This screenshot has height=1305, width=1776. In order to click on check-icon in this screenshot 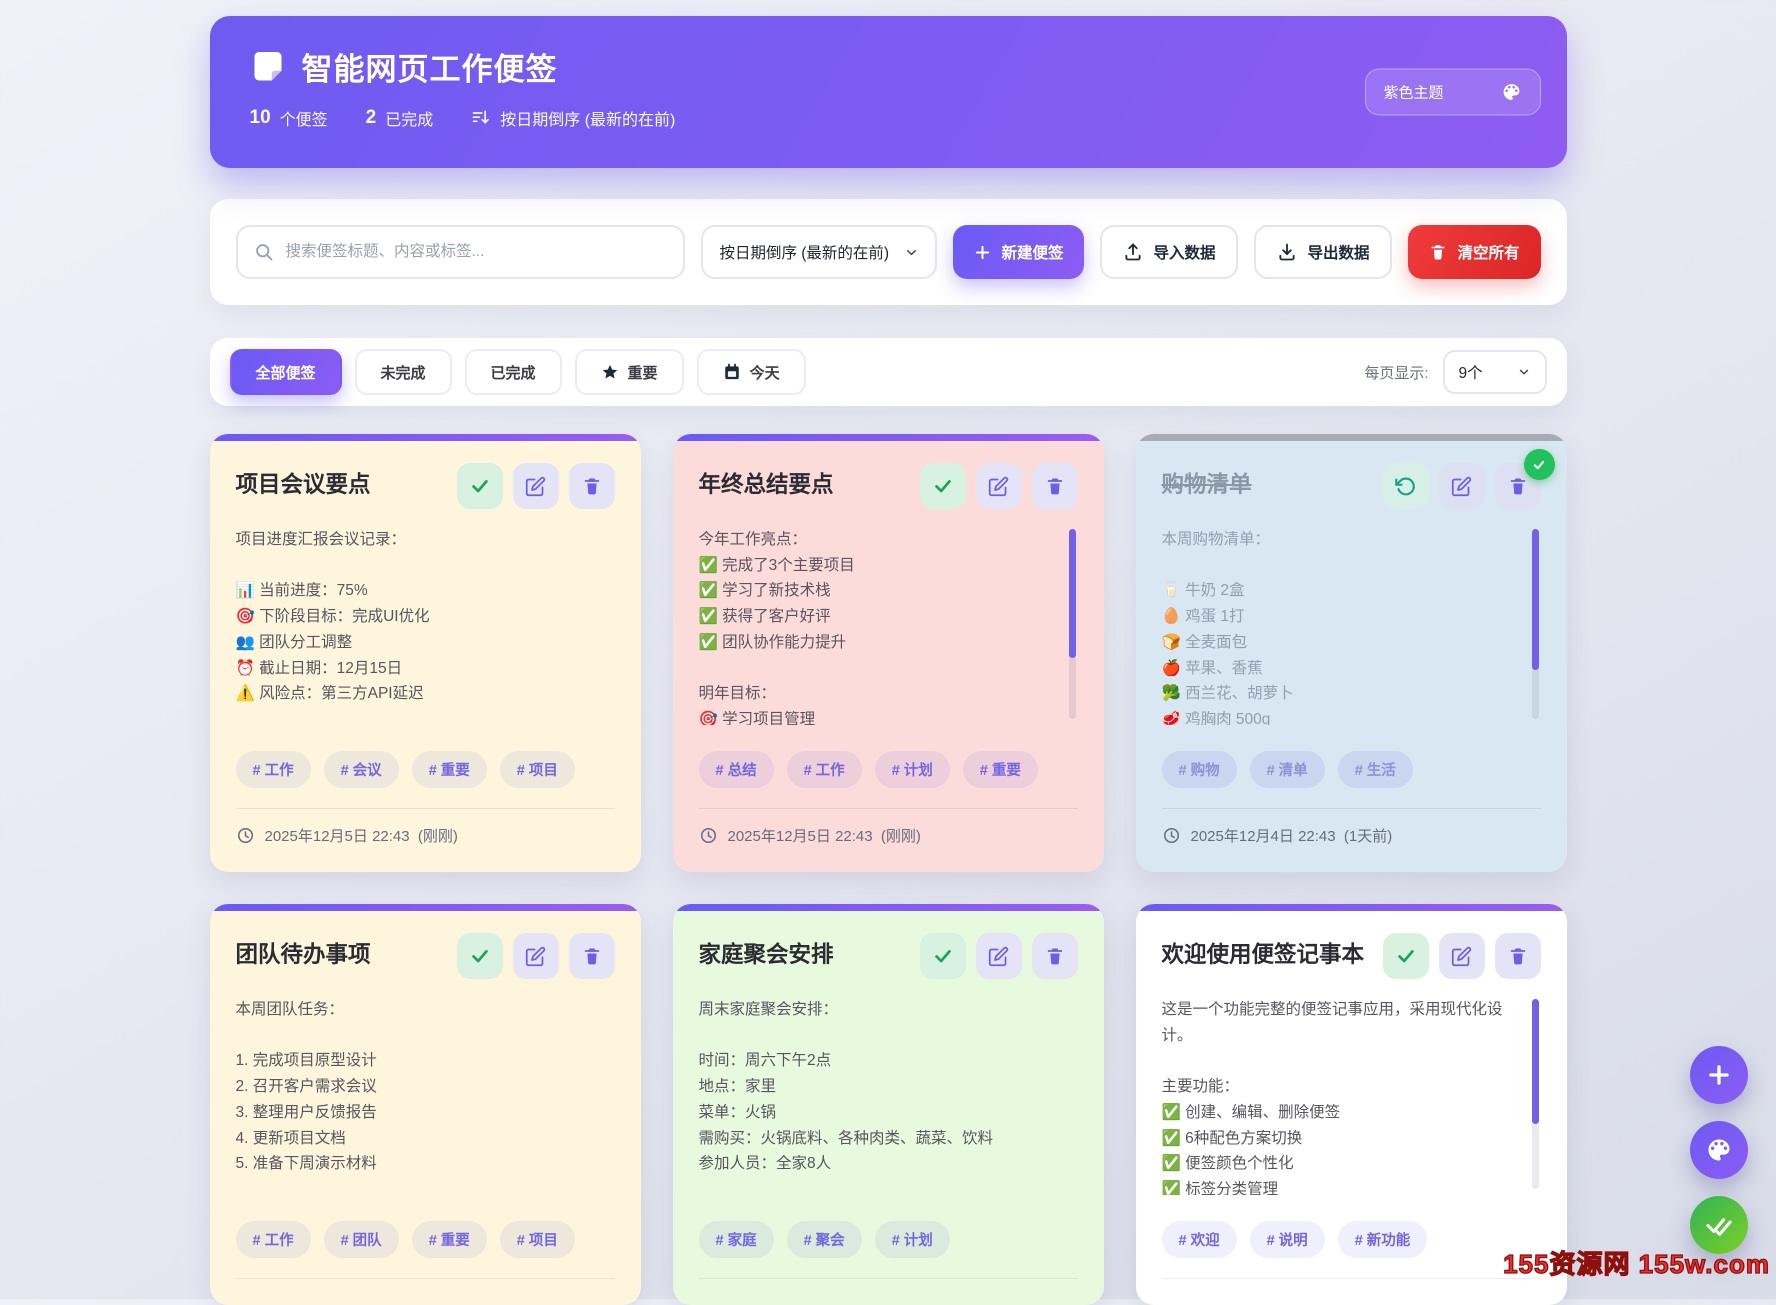, I will do `click(943, 956)`.